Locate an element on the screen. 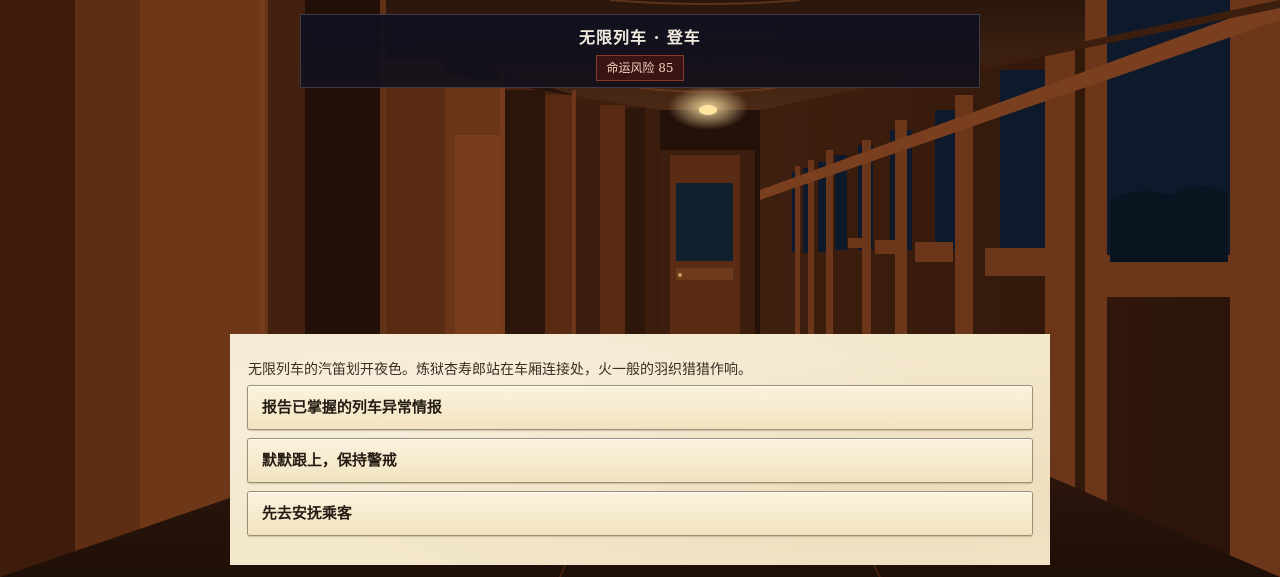  choice-button-comfort-passengers: 先去安抚乘客 is located at coordinates (640, 513).